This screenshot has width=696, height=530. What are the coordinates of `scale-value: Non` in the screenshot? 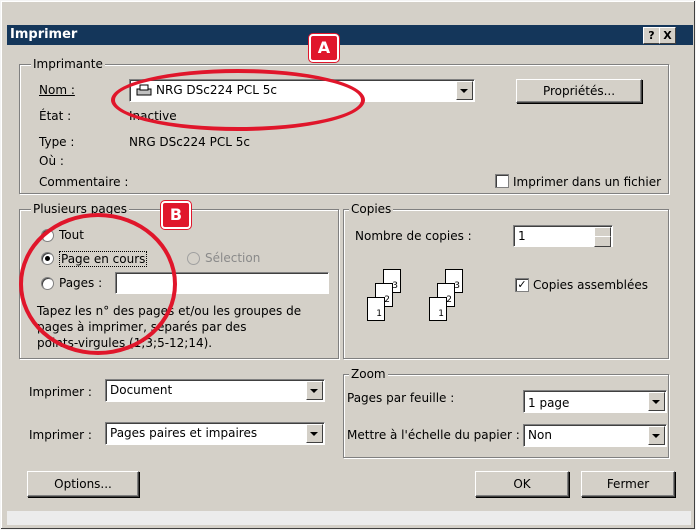 It's located at (540, 435).